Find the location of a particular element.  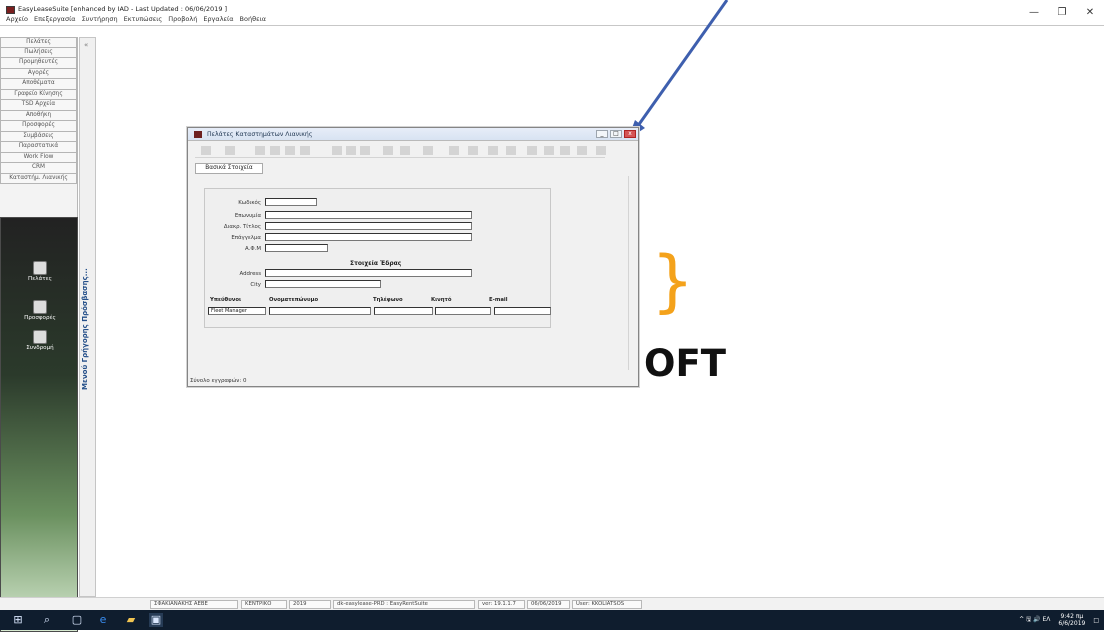

sidebar-item-office: Γραφείο Κίνησης is located at coordinates (38, 94).